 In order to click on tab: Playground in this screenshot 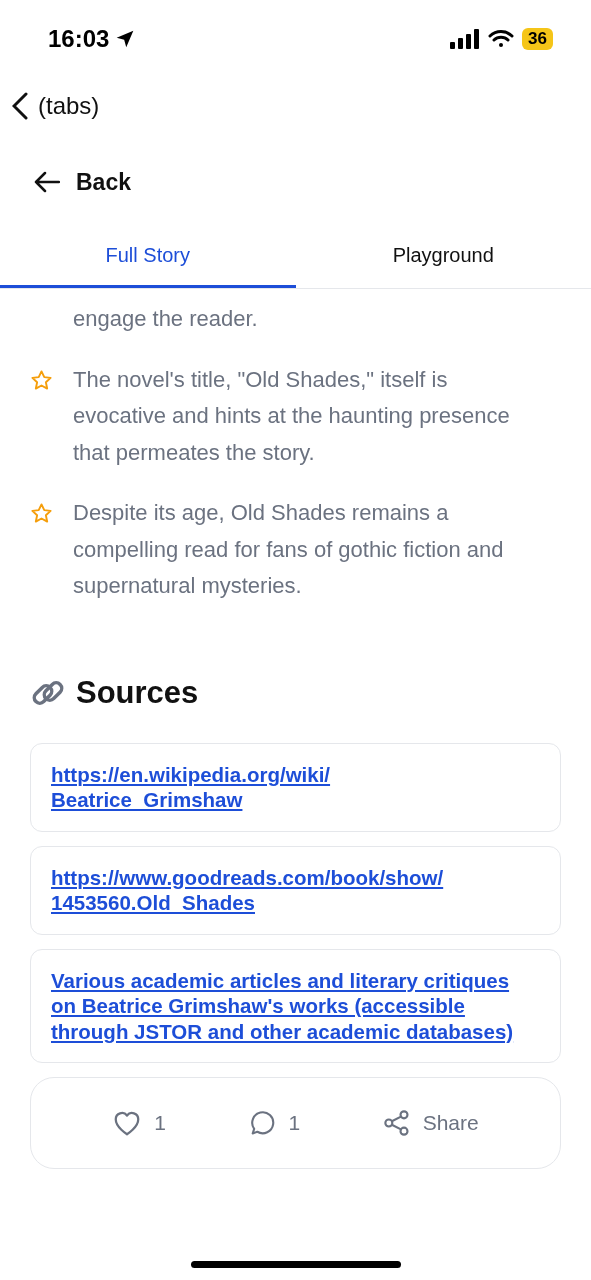, I will do `click(443, 259)`.